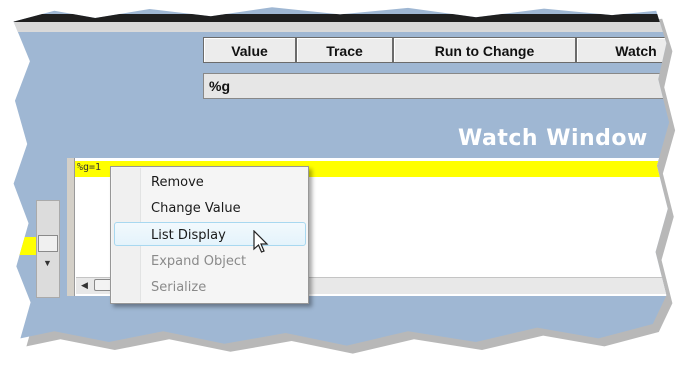  Describe the element at coordinates (196, 208) in the screenshot. I see `menu-item-change-value: Change Value` at that location.